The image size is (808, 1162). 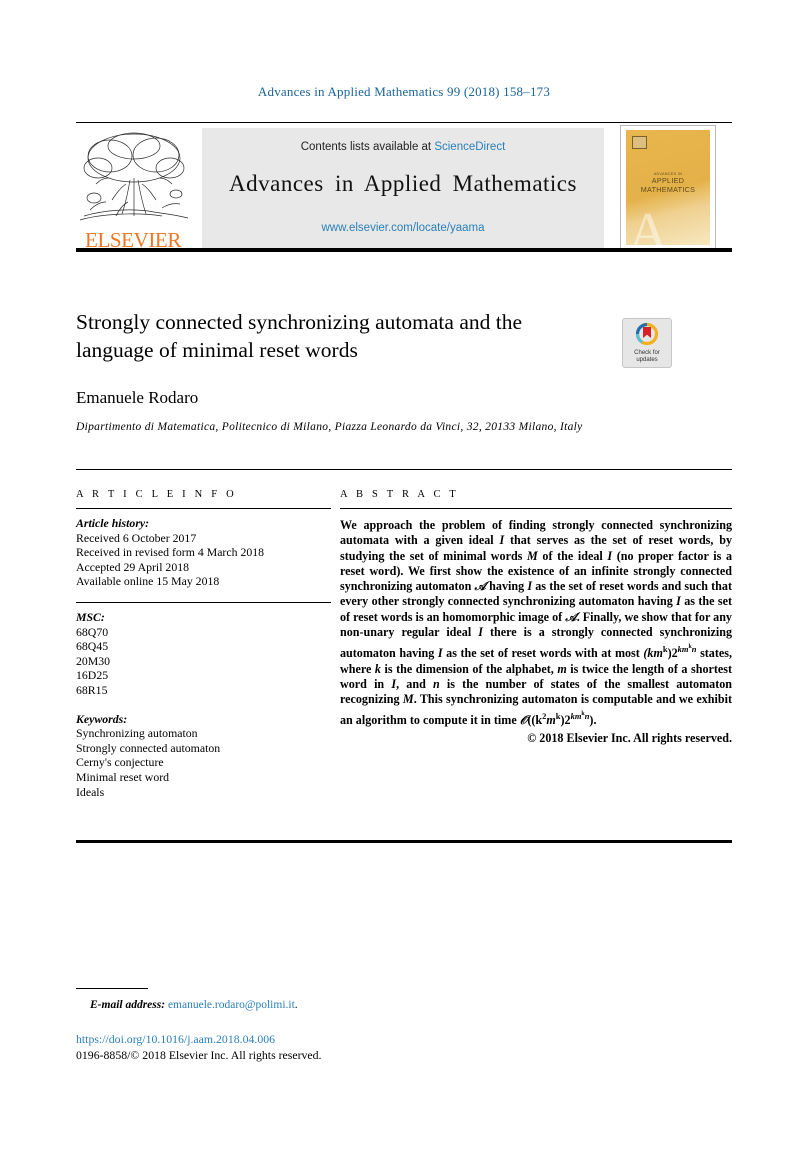 I want to click on journal-cover-thumbnail: ADVANCES IN APPLIED MATHEMATICS A, so click(x=668, y=187).